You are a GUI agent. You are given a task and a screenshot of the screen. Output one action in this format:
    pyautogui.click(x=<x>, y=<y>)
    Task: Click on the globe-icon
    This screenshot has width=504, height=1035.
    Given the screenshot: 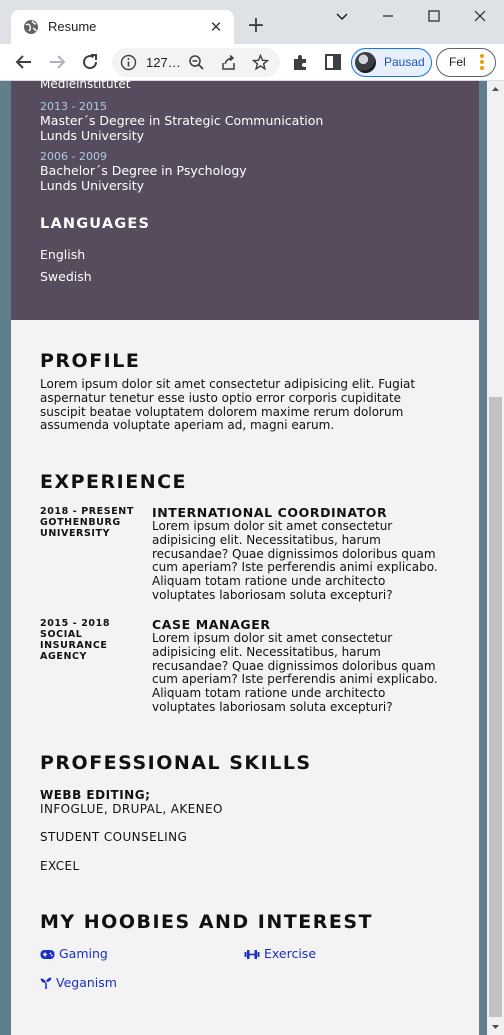 What is the action you would take?
    pyautogui.click(x=31, y=27)
    